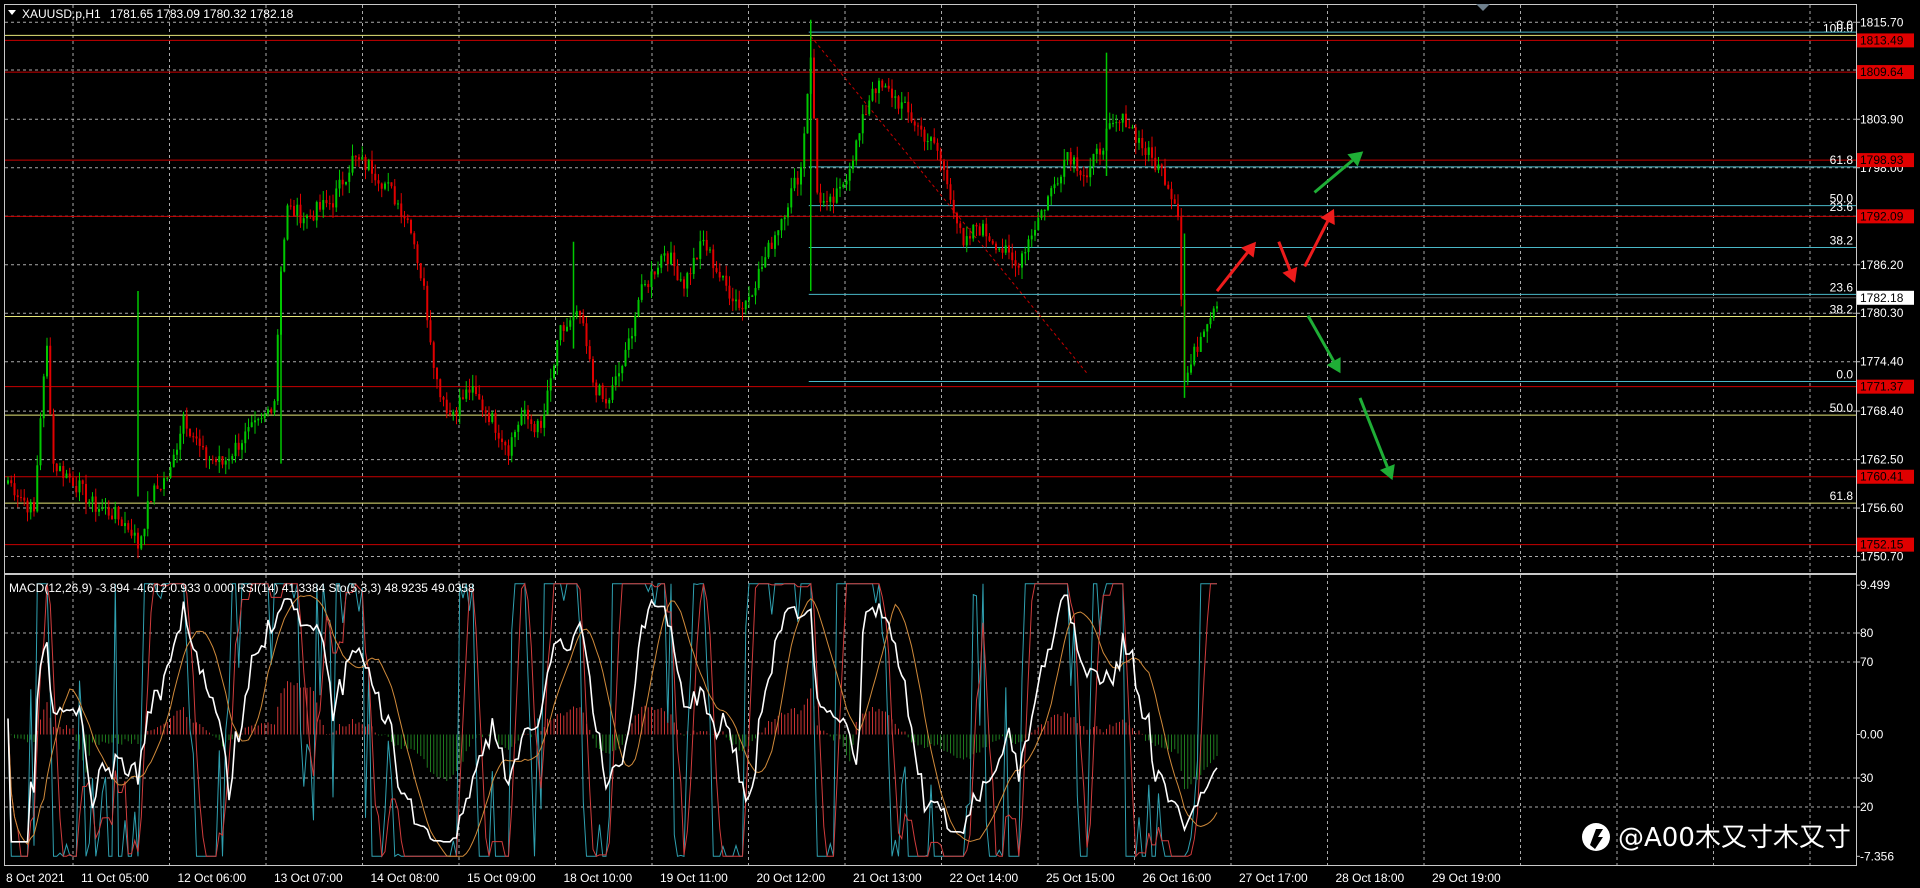  I want to click on time-axis-label: 21 Oct 13:00, so click(887, 878).